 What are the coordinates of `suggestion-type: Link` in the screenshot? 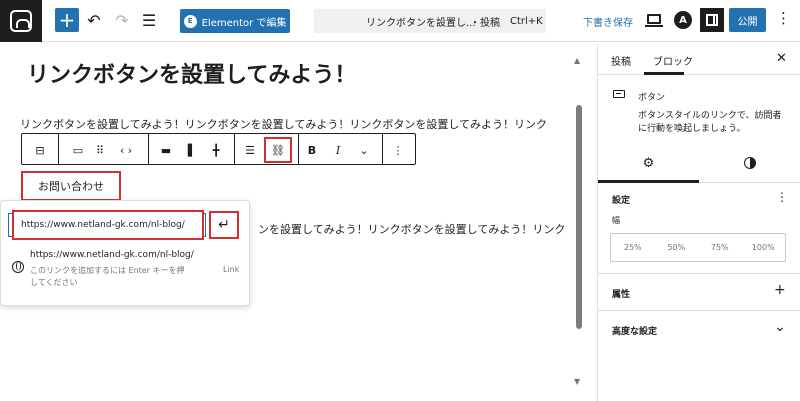 It's located at (231, 269).